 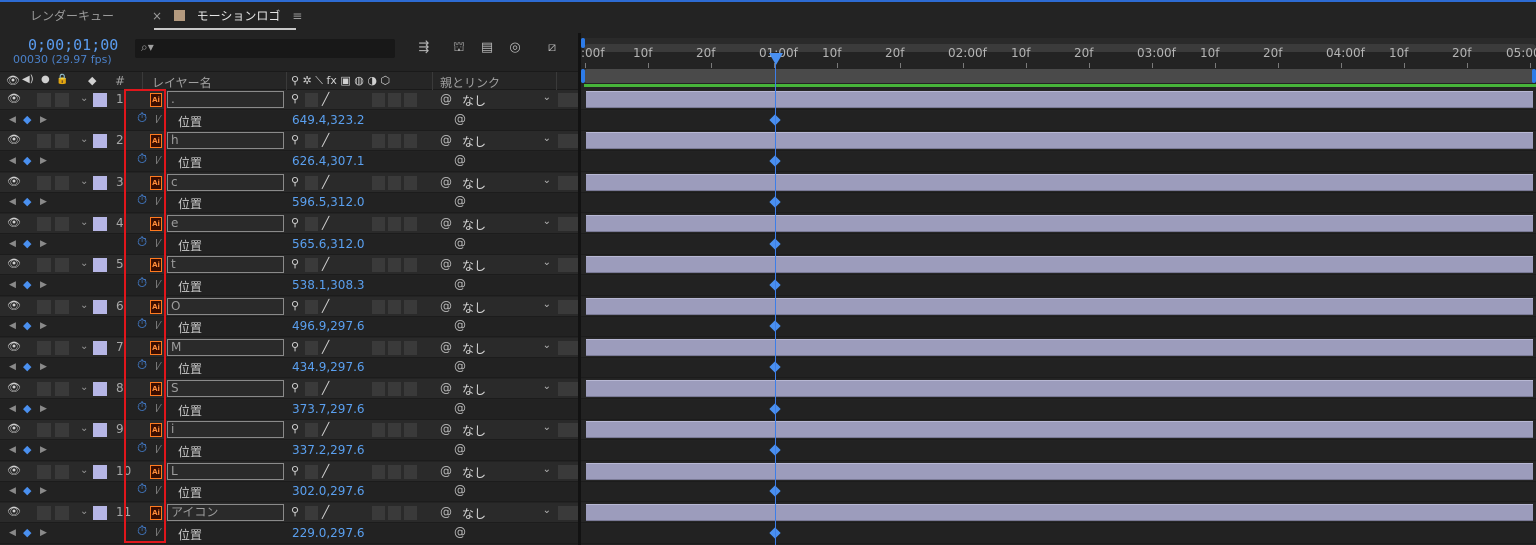 What do you see at coordinates (289, 100) in the screenshot?
I see `layer-row: 👁 ⌄ 1 Ai . ⚲ ╱ @ なし ⌄` at bounding box center [289, 100].